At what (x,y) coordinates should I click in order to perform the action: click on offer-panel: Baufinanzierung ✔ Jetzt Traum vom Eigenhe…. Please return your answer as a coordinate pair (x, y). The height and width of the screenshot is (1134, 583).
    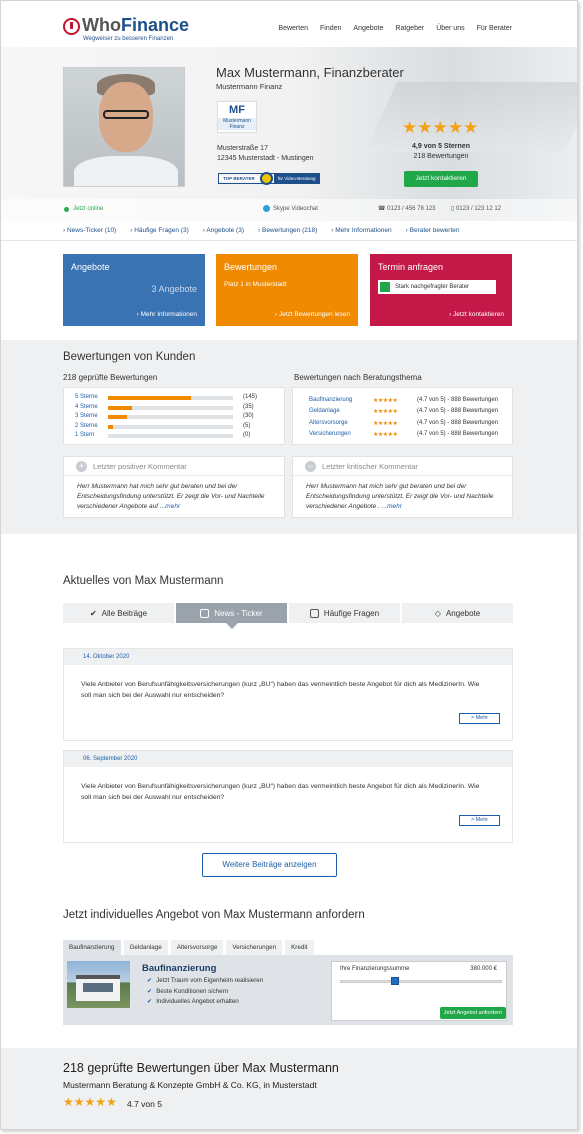
    Looking at the image, I should click on (288, 990).